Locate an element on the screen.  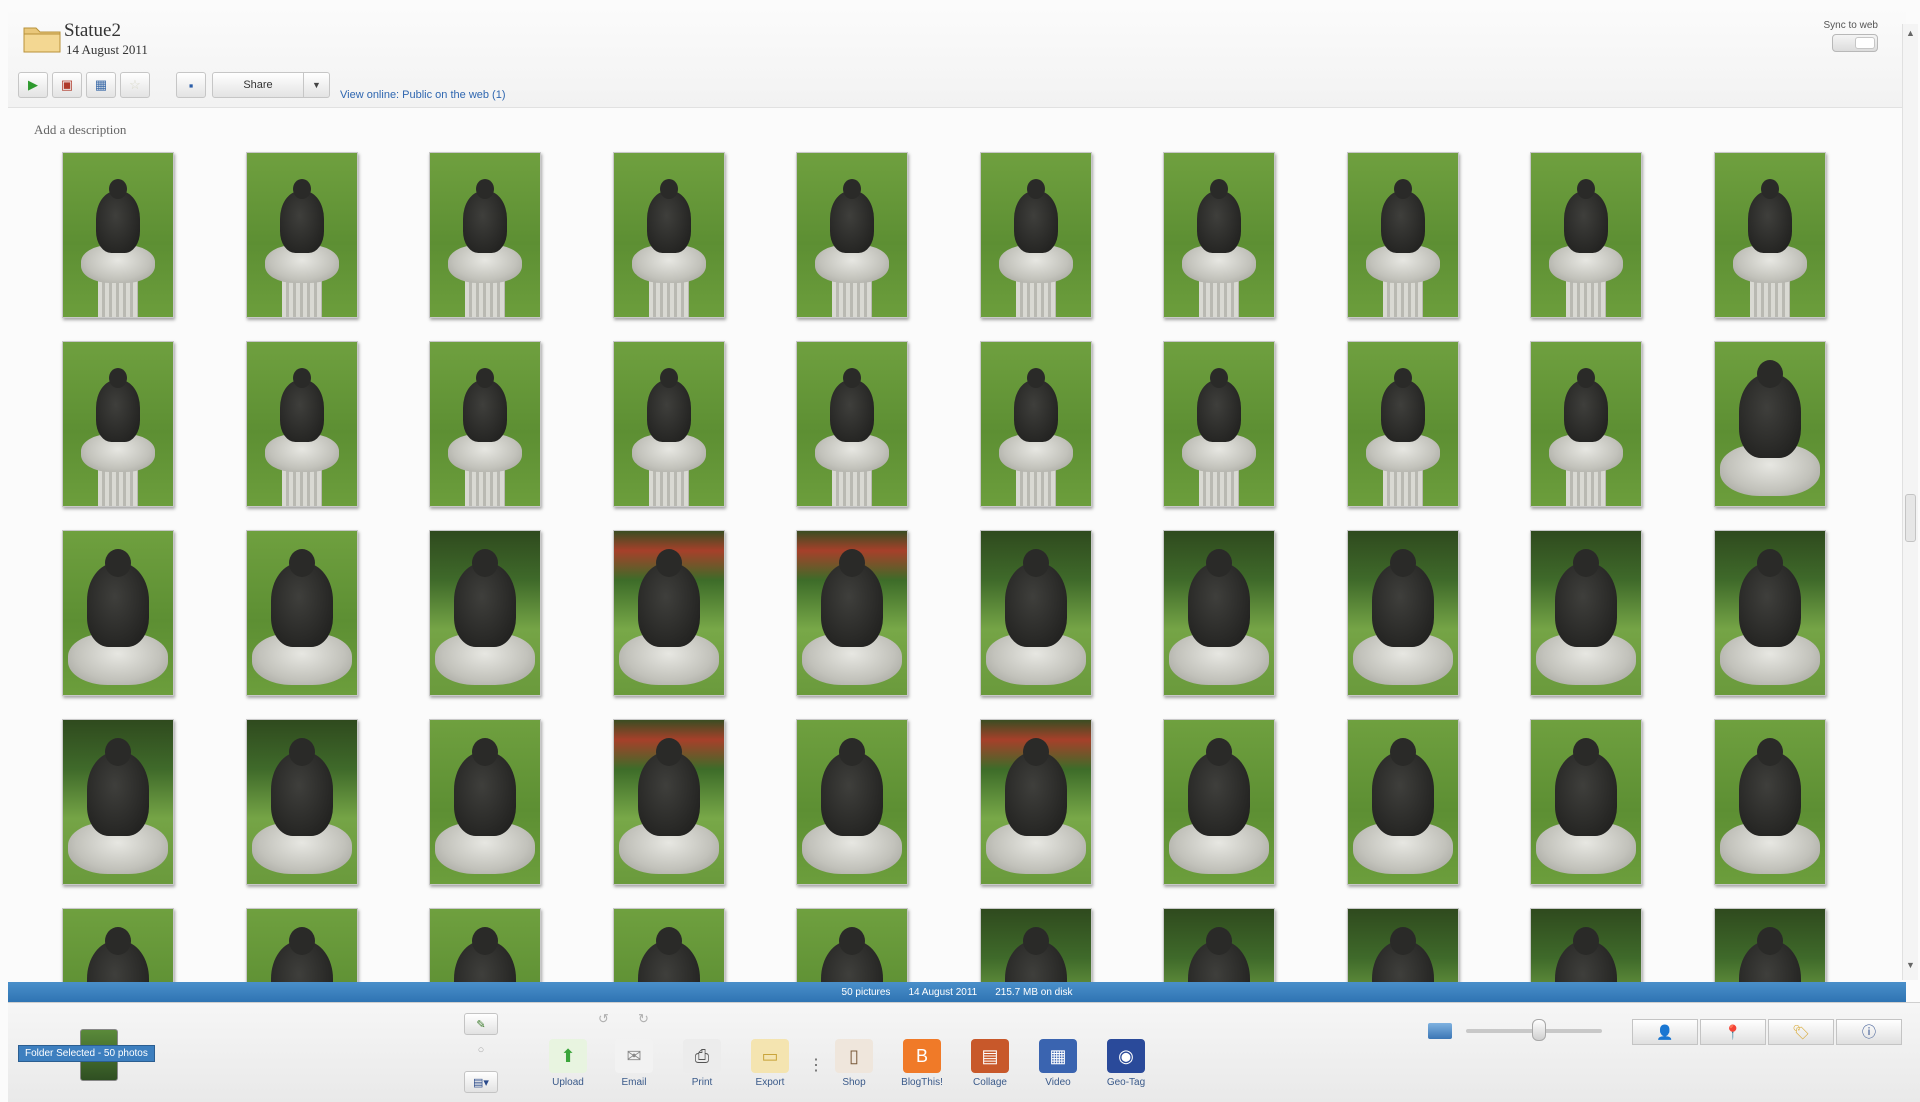
export-folder-icon: ▭ is located at coordinates (770, 1056).